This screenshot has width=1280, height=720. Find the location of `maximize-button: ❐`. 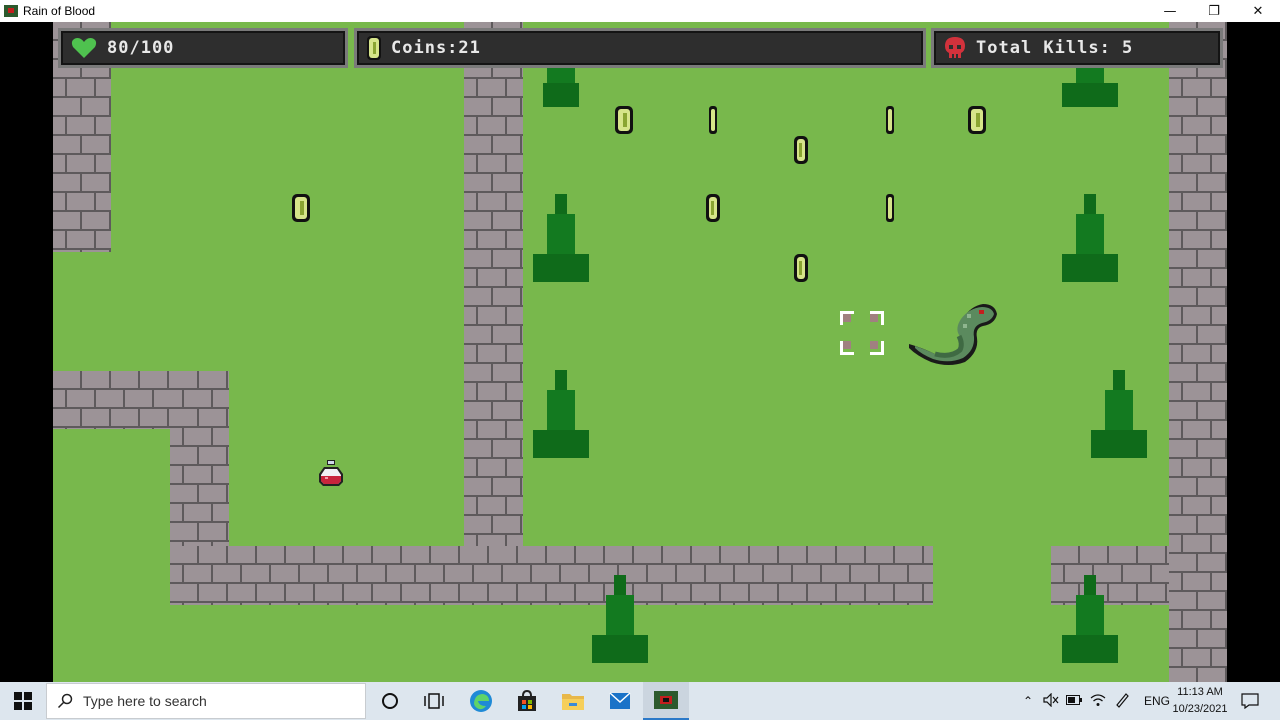

maximize-button: ❐ is located at coordinates (1214, 11).